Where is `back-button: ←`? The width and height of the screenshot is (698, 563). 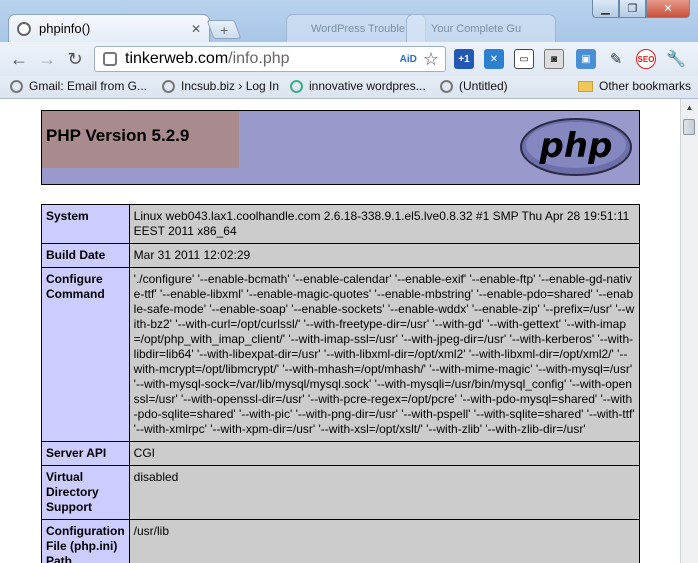 back-button: ← is located at coordinates (19, 59).